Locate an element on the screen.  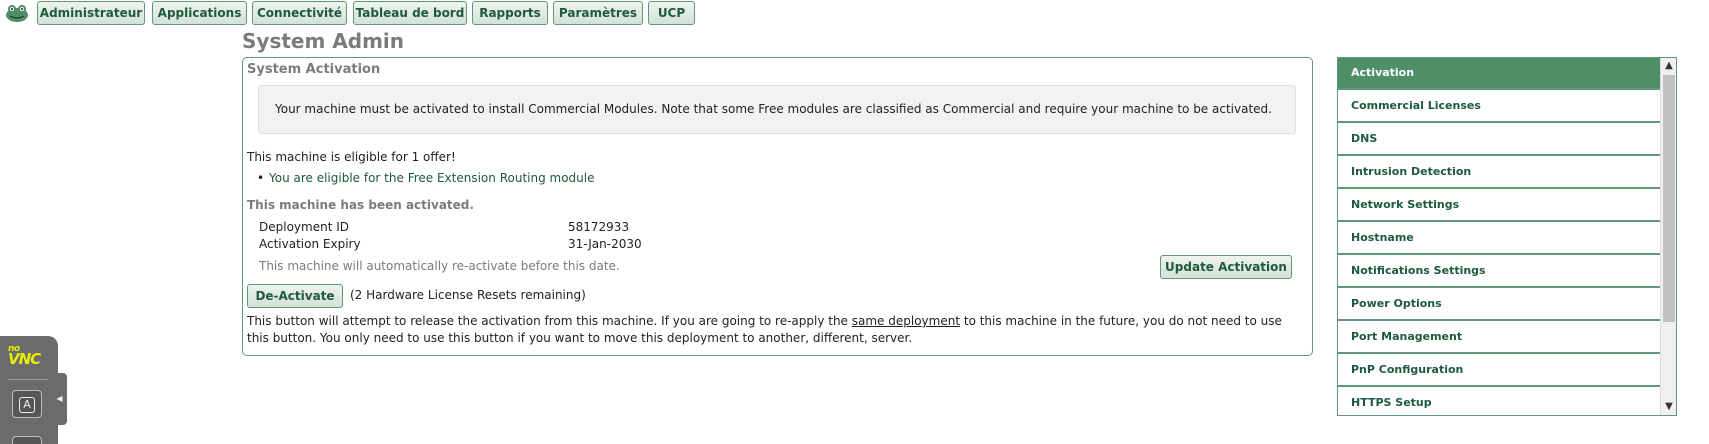
update-activation-button: Update Activation is located at coordinates (1226, 267).